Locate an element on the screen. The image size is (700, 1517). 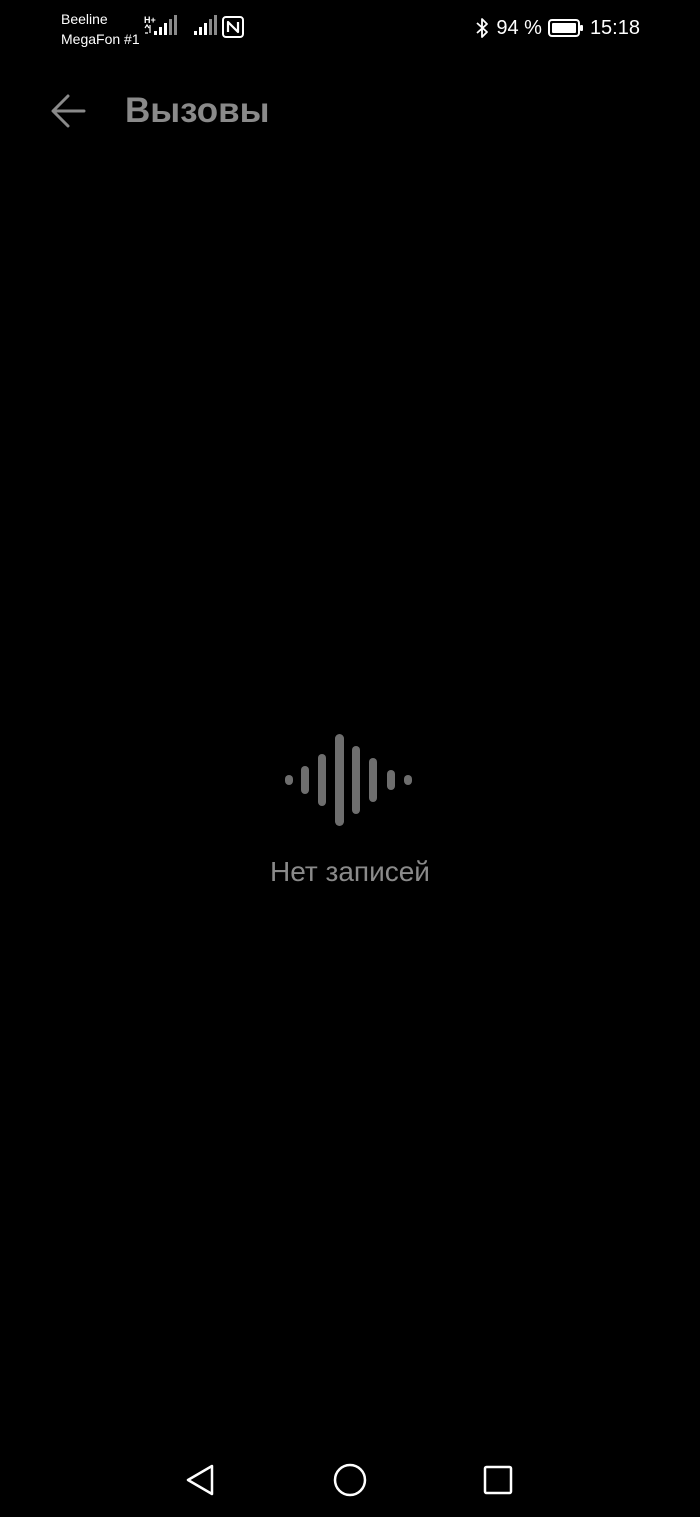
navigation-bar is located at coordinates (350, 1478).